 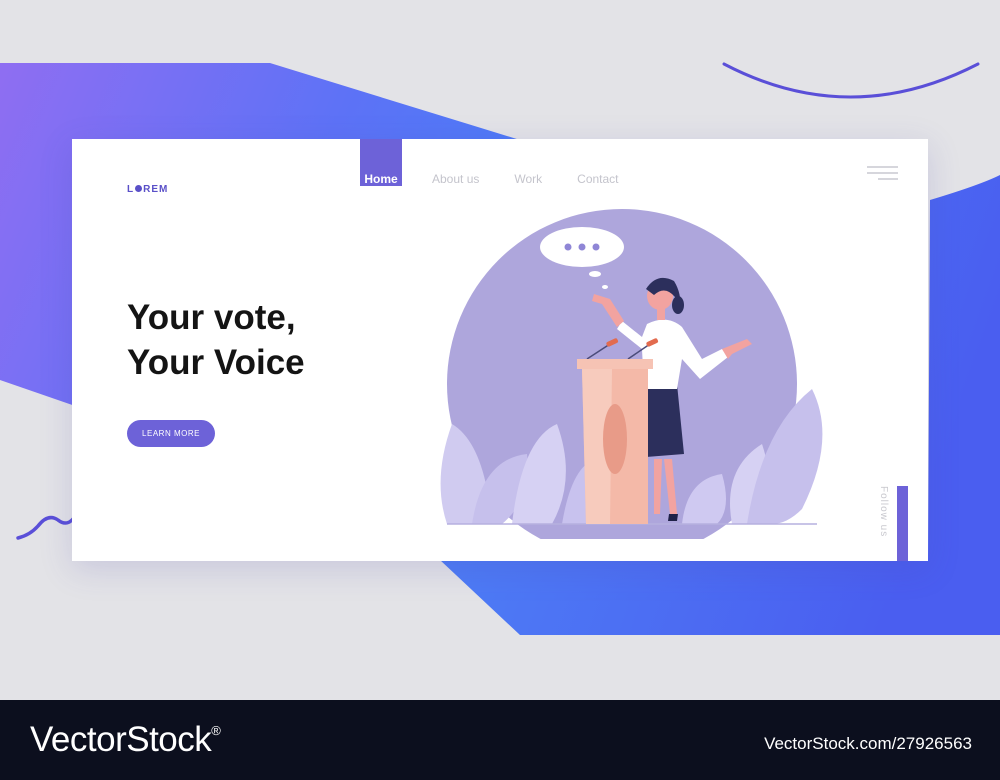 What do you see at coordinates (507, 162) in the screenshot?
I see `main-nav: Home About us Work Contact` at bounding box center [507, 162].